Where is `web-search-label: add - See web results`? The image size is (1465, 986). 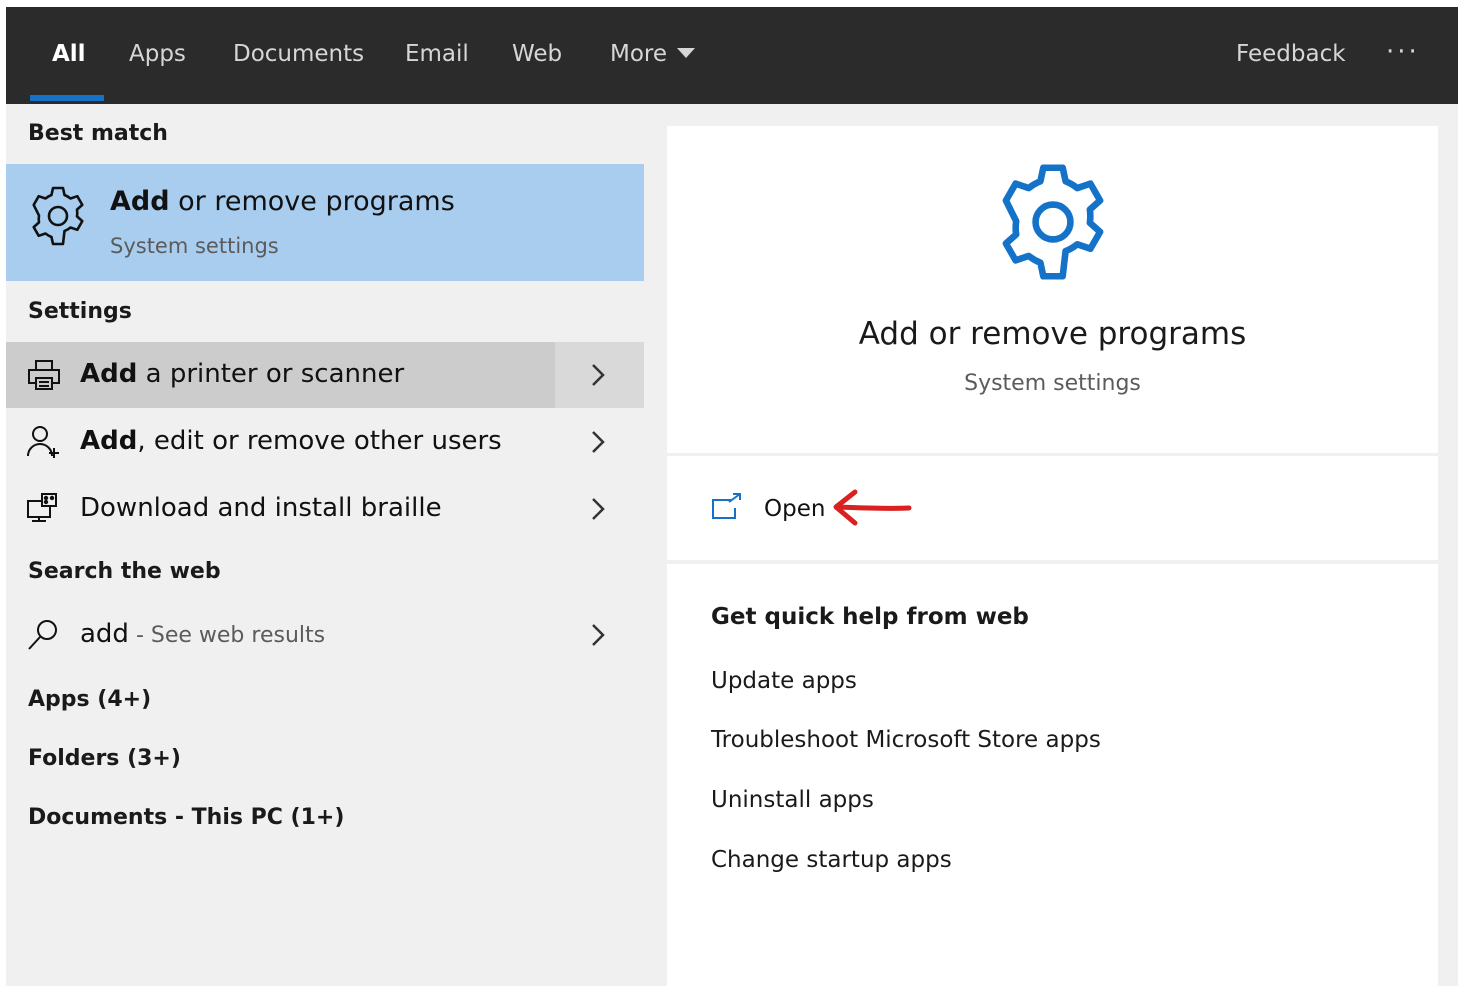
web-search-label: add - See web results is located at coordinates (203, 634).